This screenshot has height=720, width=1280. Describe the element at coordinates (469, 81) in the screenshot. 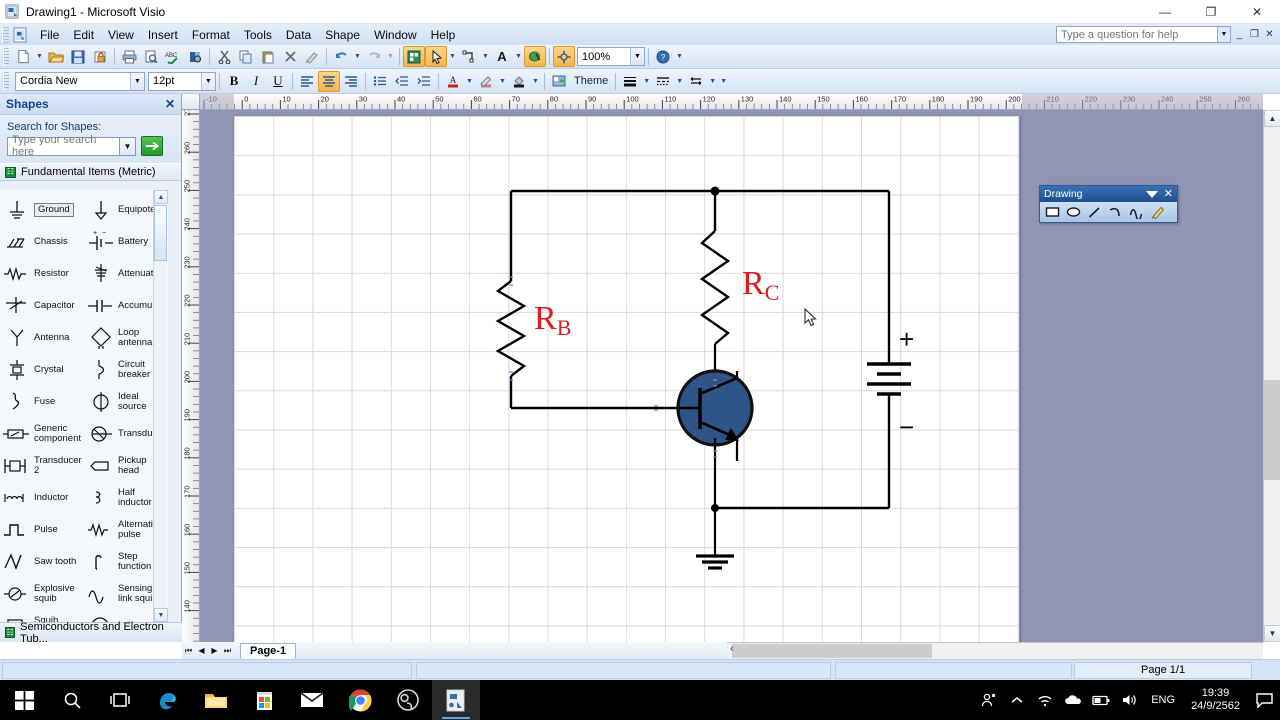

I see `font-color-dropdown-icon: ▼` at that location.